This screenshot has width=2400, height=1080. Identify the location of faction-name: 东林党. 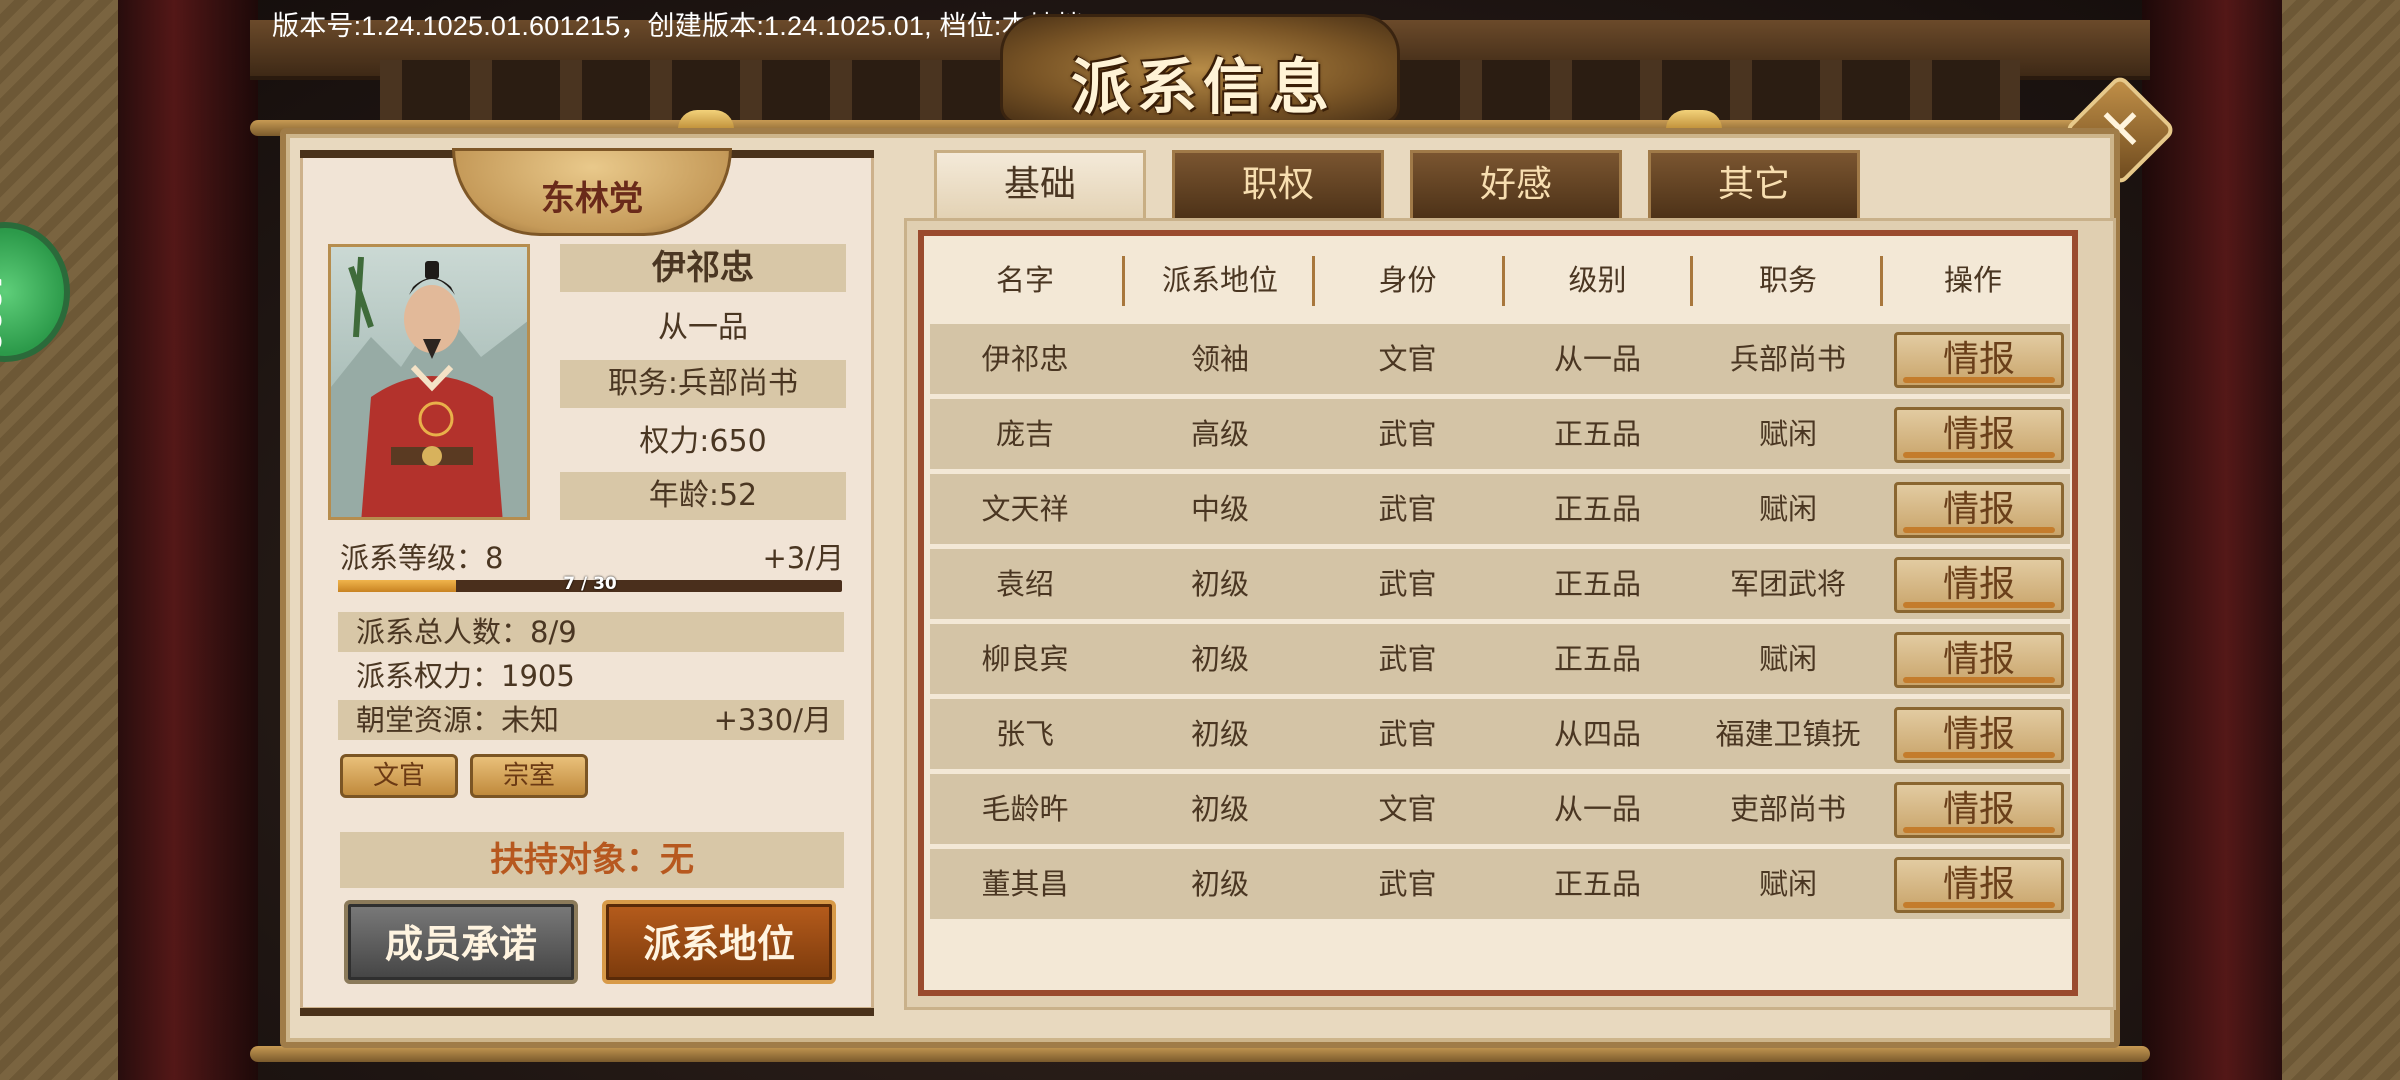
(592, 199).